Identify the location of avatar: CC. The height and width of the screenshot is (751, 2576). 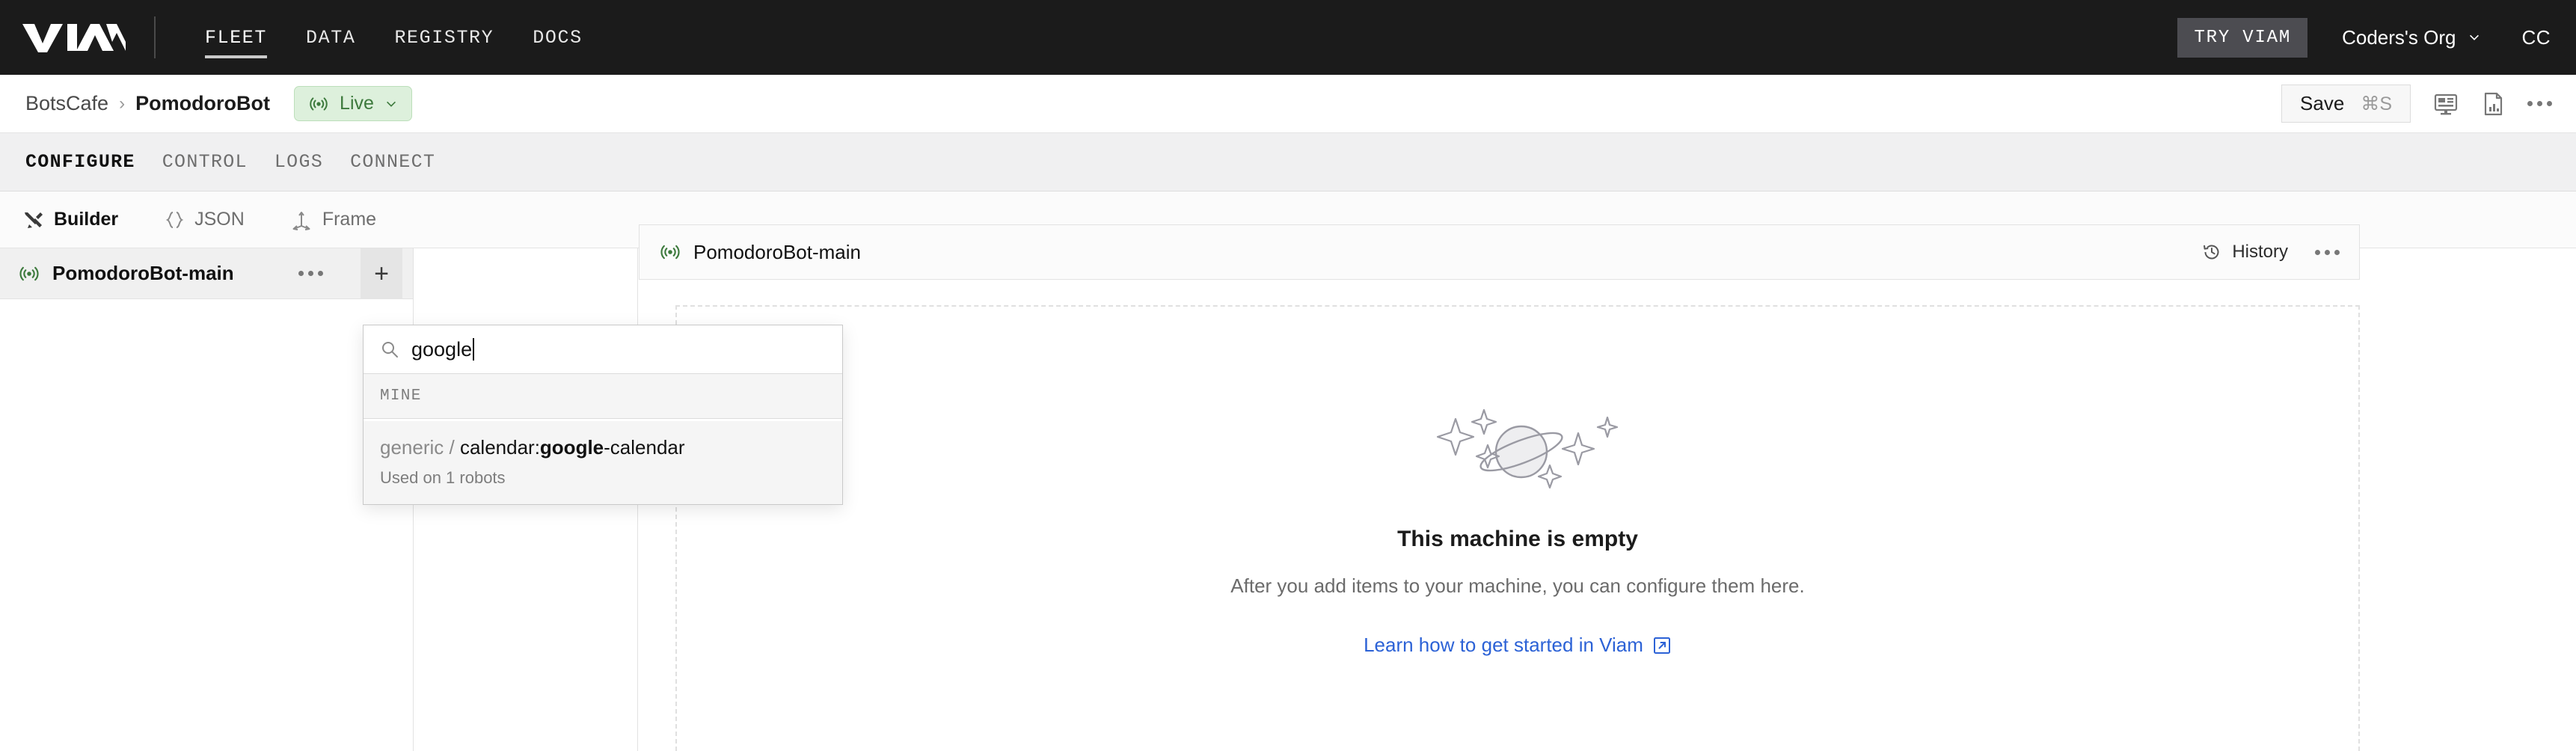
(2536, 37).